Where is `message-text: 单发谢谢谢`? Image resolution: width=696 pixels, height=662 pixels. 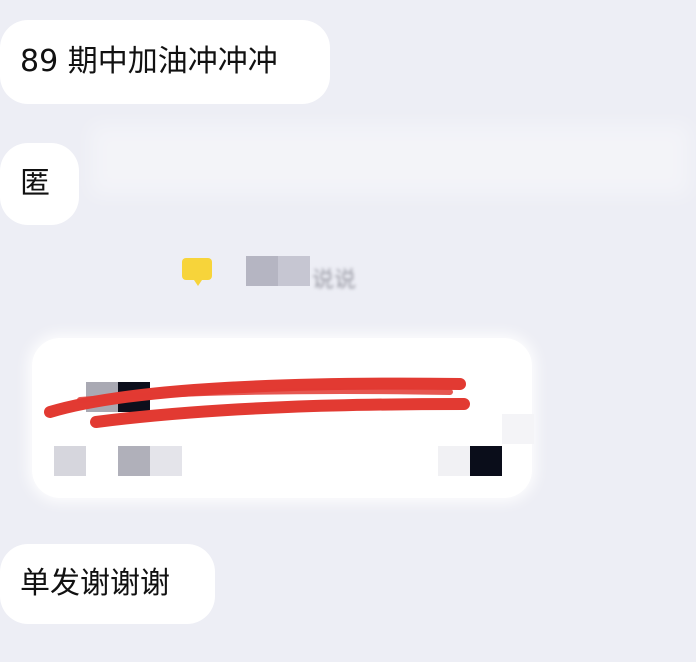 message-text: 单发谢谢谢 is located at coordinates (95, 583).